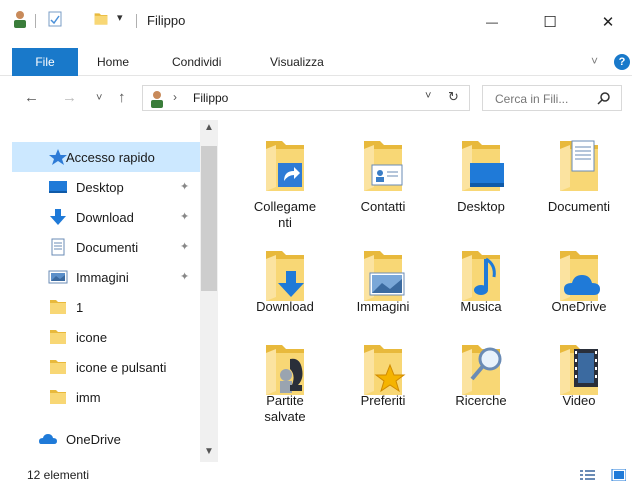 The width and height of the screenshot is (632, 485). Describe the element at coordinates (58, 157) in the screenshot. I see `star-icon` at that location.